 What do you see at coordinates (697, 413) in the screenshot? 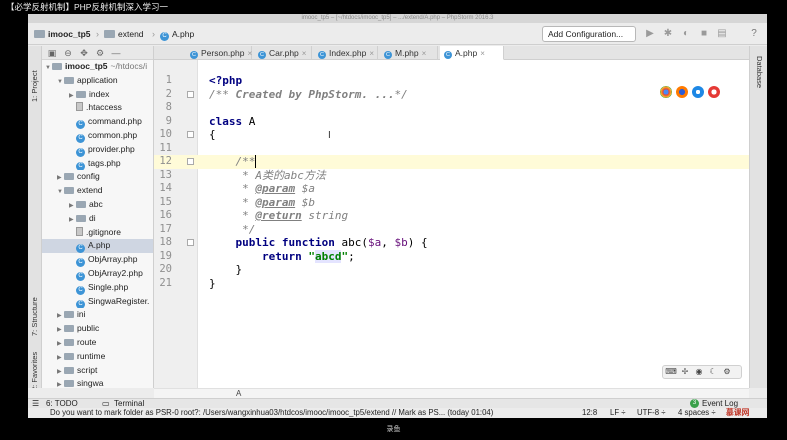
I see `indent-setting: 4 spaces ÷` at bounding box center [697, 413].